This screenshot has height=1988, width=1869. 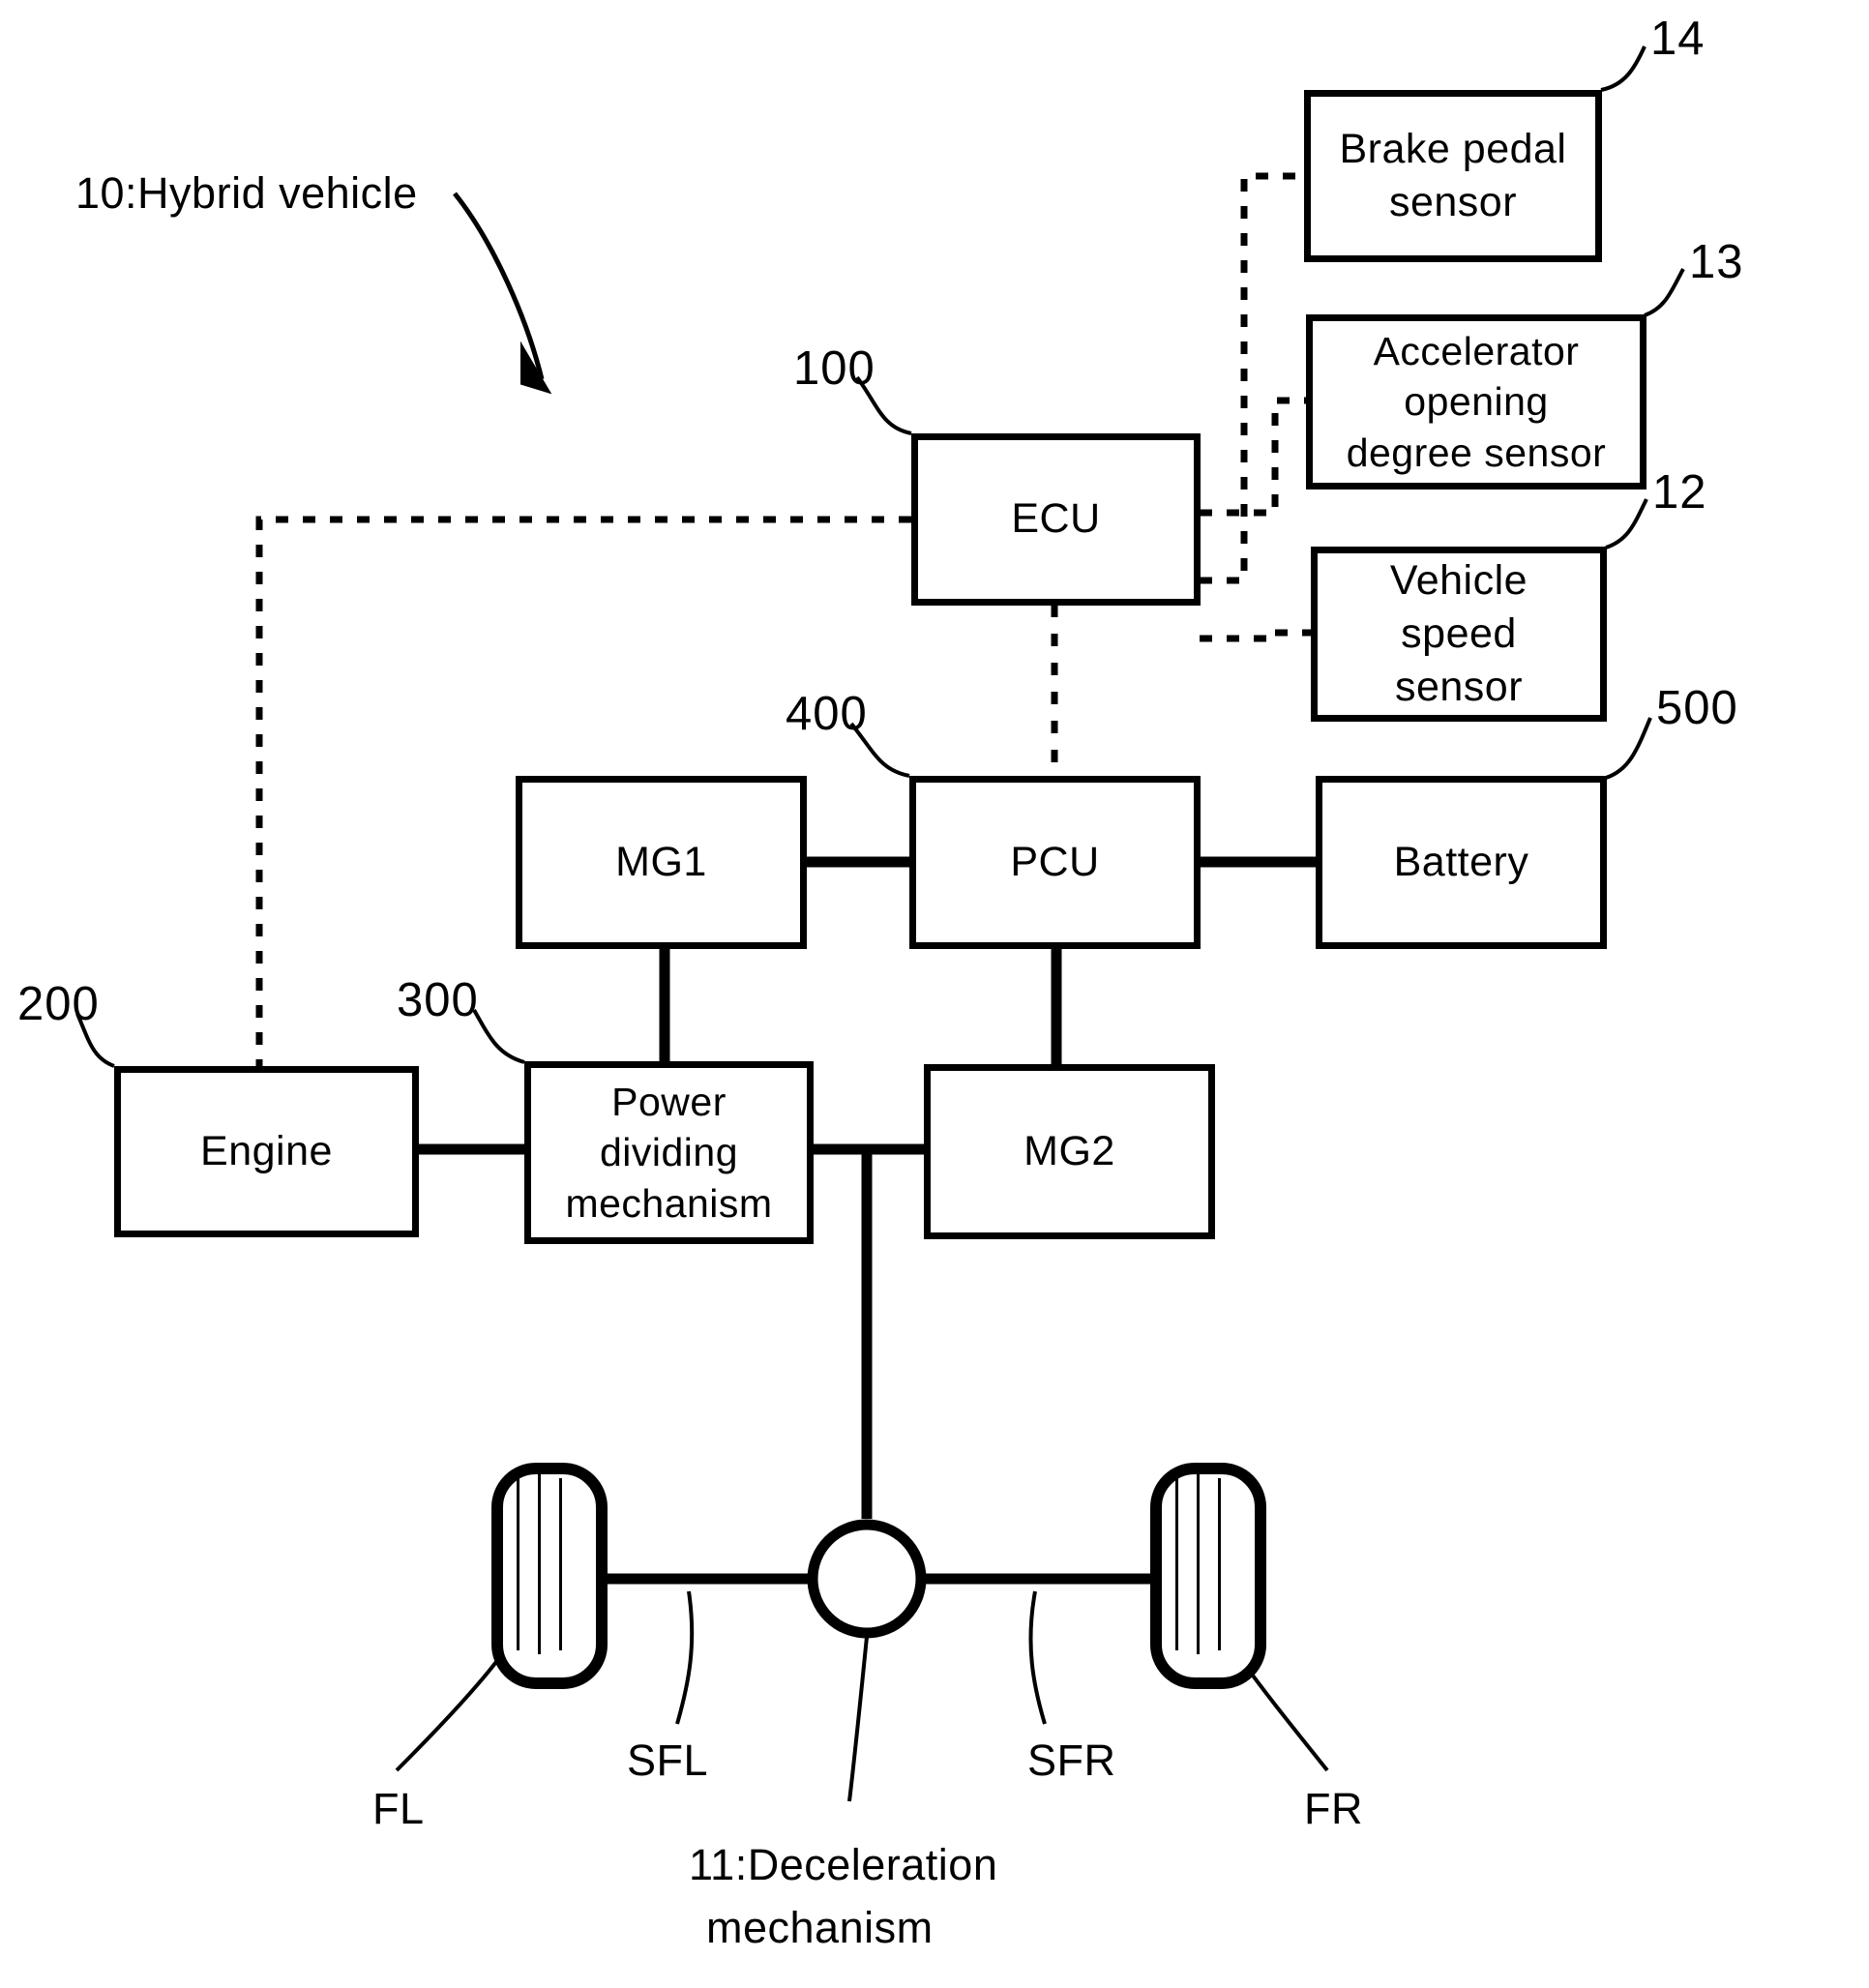 I want to click on mg1-label: MG1, so click(x=661, y=861).